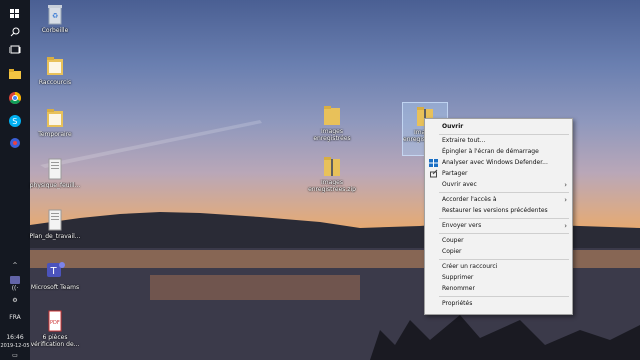 Image resolution: width=640 pixels, height=360 pixels. Describe the element at coordinates (498, 127) in the screenshot. I see `menu-item-open: Ouvrir` at that location.